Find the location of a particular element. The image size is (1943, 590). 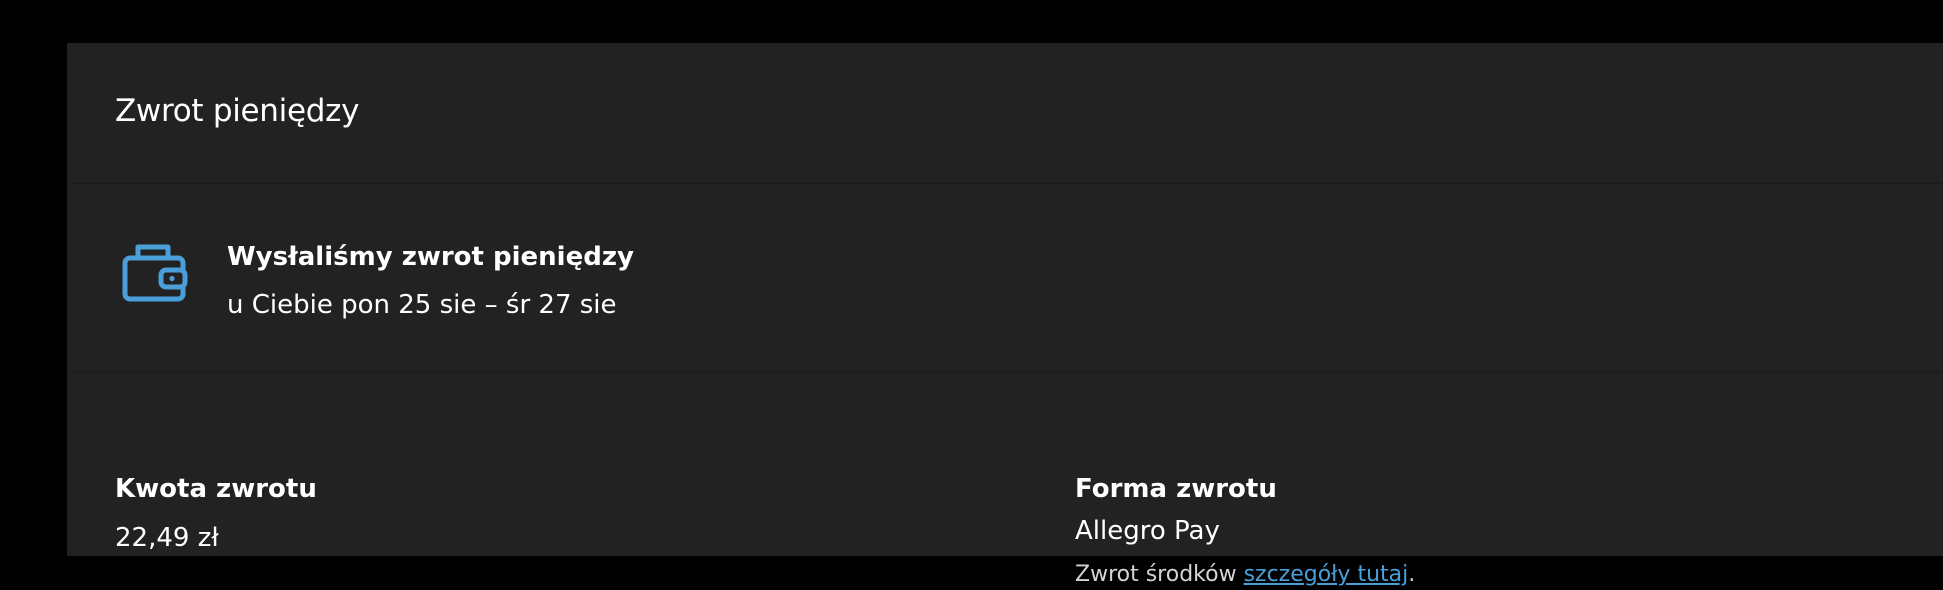

wallet-icon is located at coordinates (155, 273).